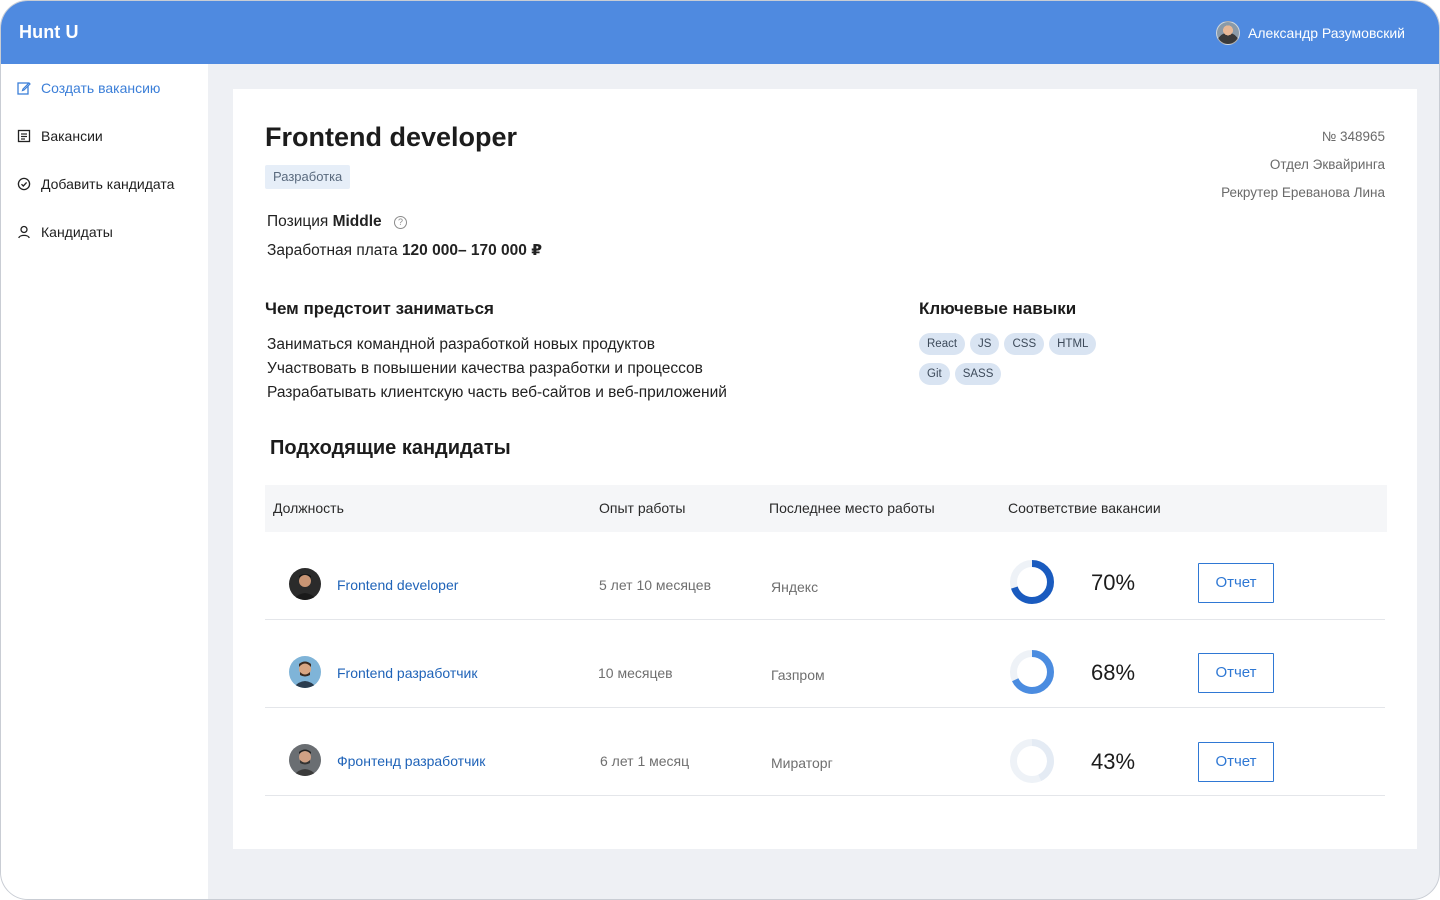  I want to click on candidate-last-job: Мираторг, so click(802, 763).